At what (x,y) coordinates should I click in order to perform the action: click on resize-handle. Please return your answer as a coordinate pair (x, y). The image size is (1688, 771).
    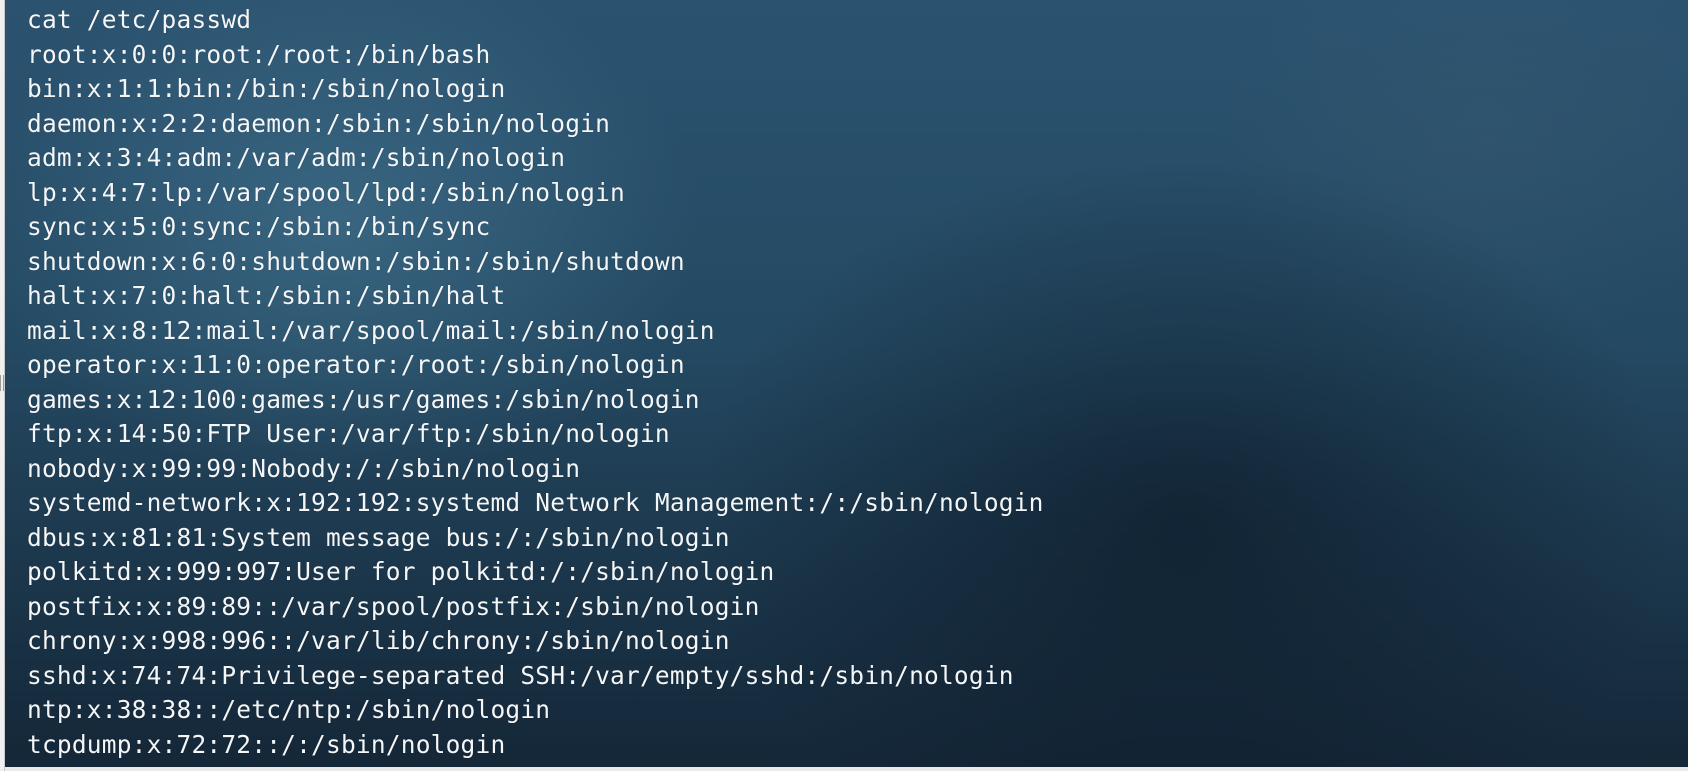
    Looking at the image, I should click on (2, 383).